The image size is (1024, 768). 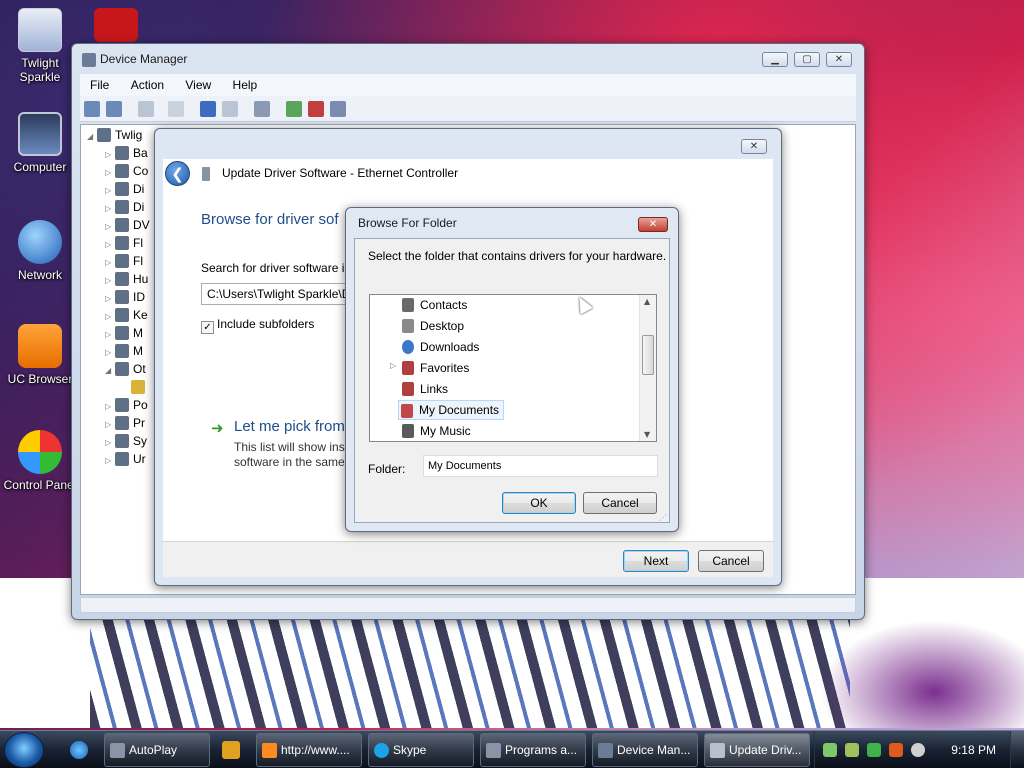 I want to click on tree-item-label: Ke, so click(x=140, y=315).